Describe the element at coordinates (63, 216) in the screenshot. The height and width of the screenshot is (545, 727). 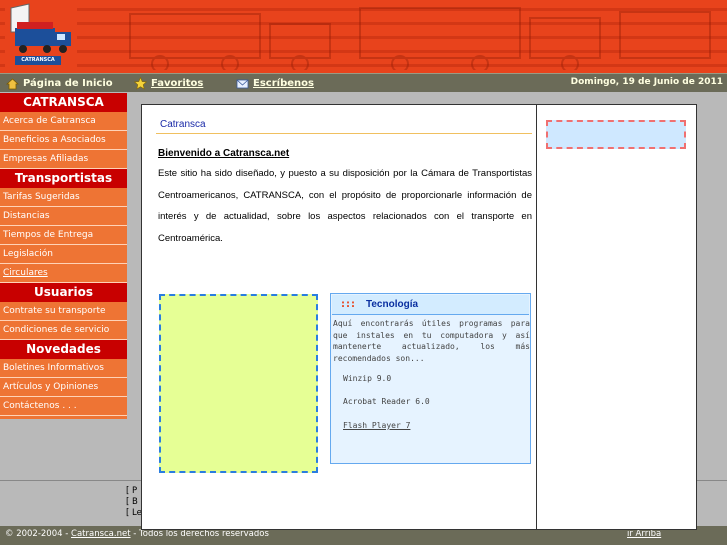
I see `sidebar-item-distancias: Distancias` at that location.